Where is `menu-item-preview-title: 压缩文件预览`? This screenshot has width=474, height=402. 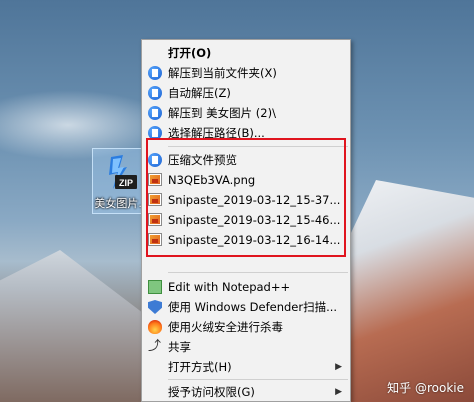
menu-item-preview-title: 压缩文件预览 is located at coordinates (246, 160).